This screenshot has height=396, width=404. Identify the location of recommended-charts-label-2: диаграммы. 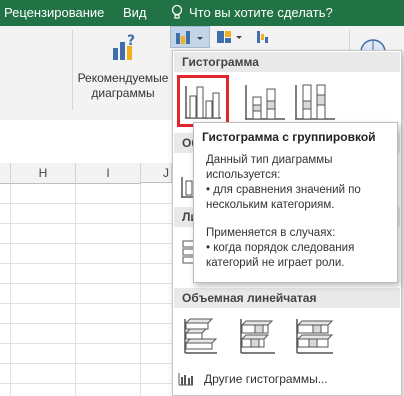
(123, 93).